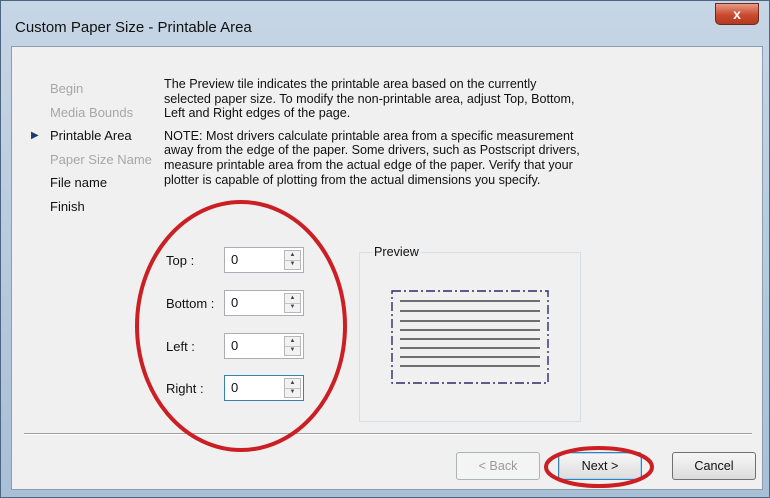 The image size is (770, 498). Describe the element at coordinates (498, 466) in the screenshot. I see `back-button: < Back` at that location.